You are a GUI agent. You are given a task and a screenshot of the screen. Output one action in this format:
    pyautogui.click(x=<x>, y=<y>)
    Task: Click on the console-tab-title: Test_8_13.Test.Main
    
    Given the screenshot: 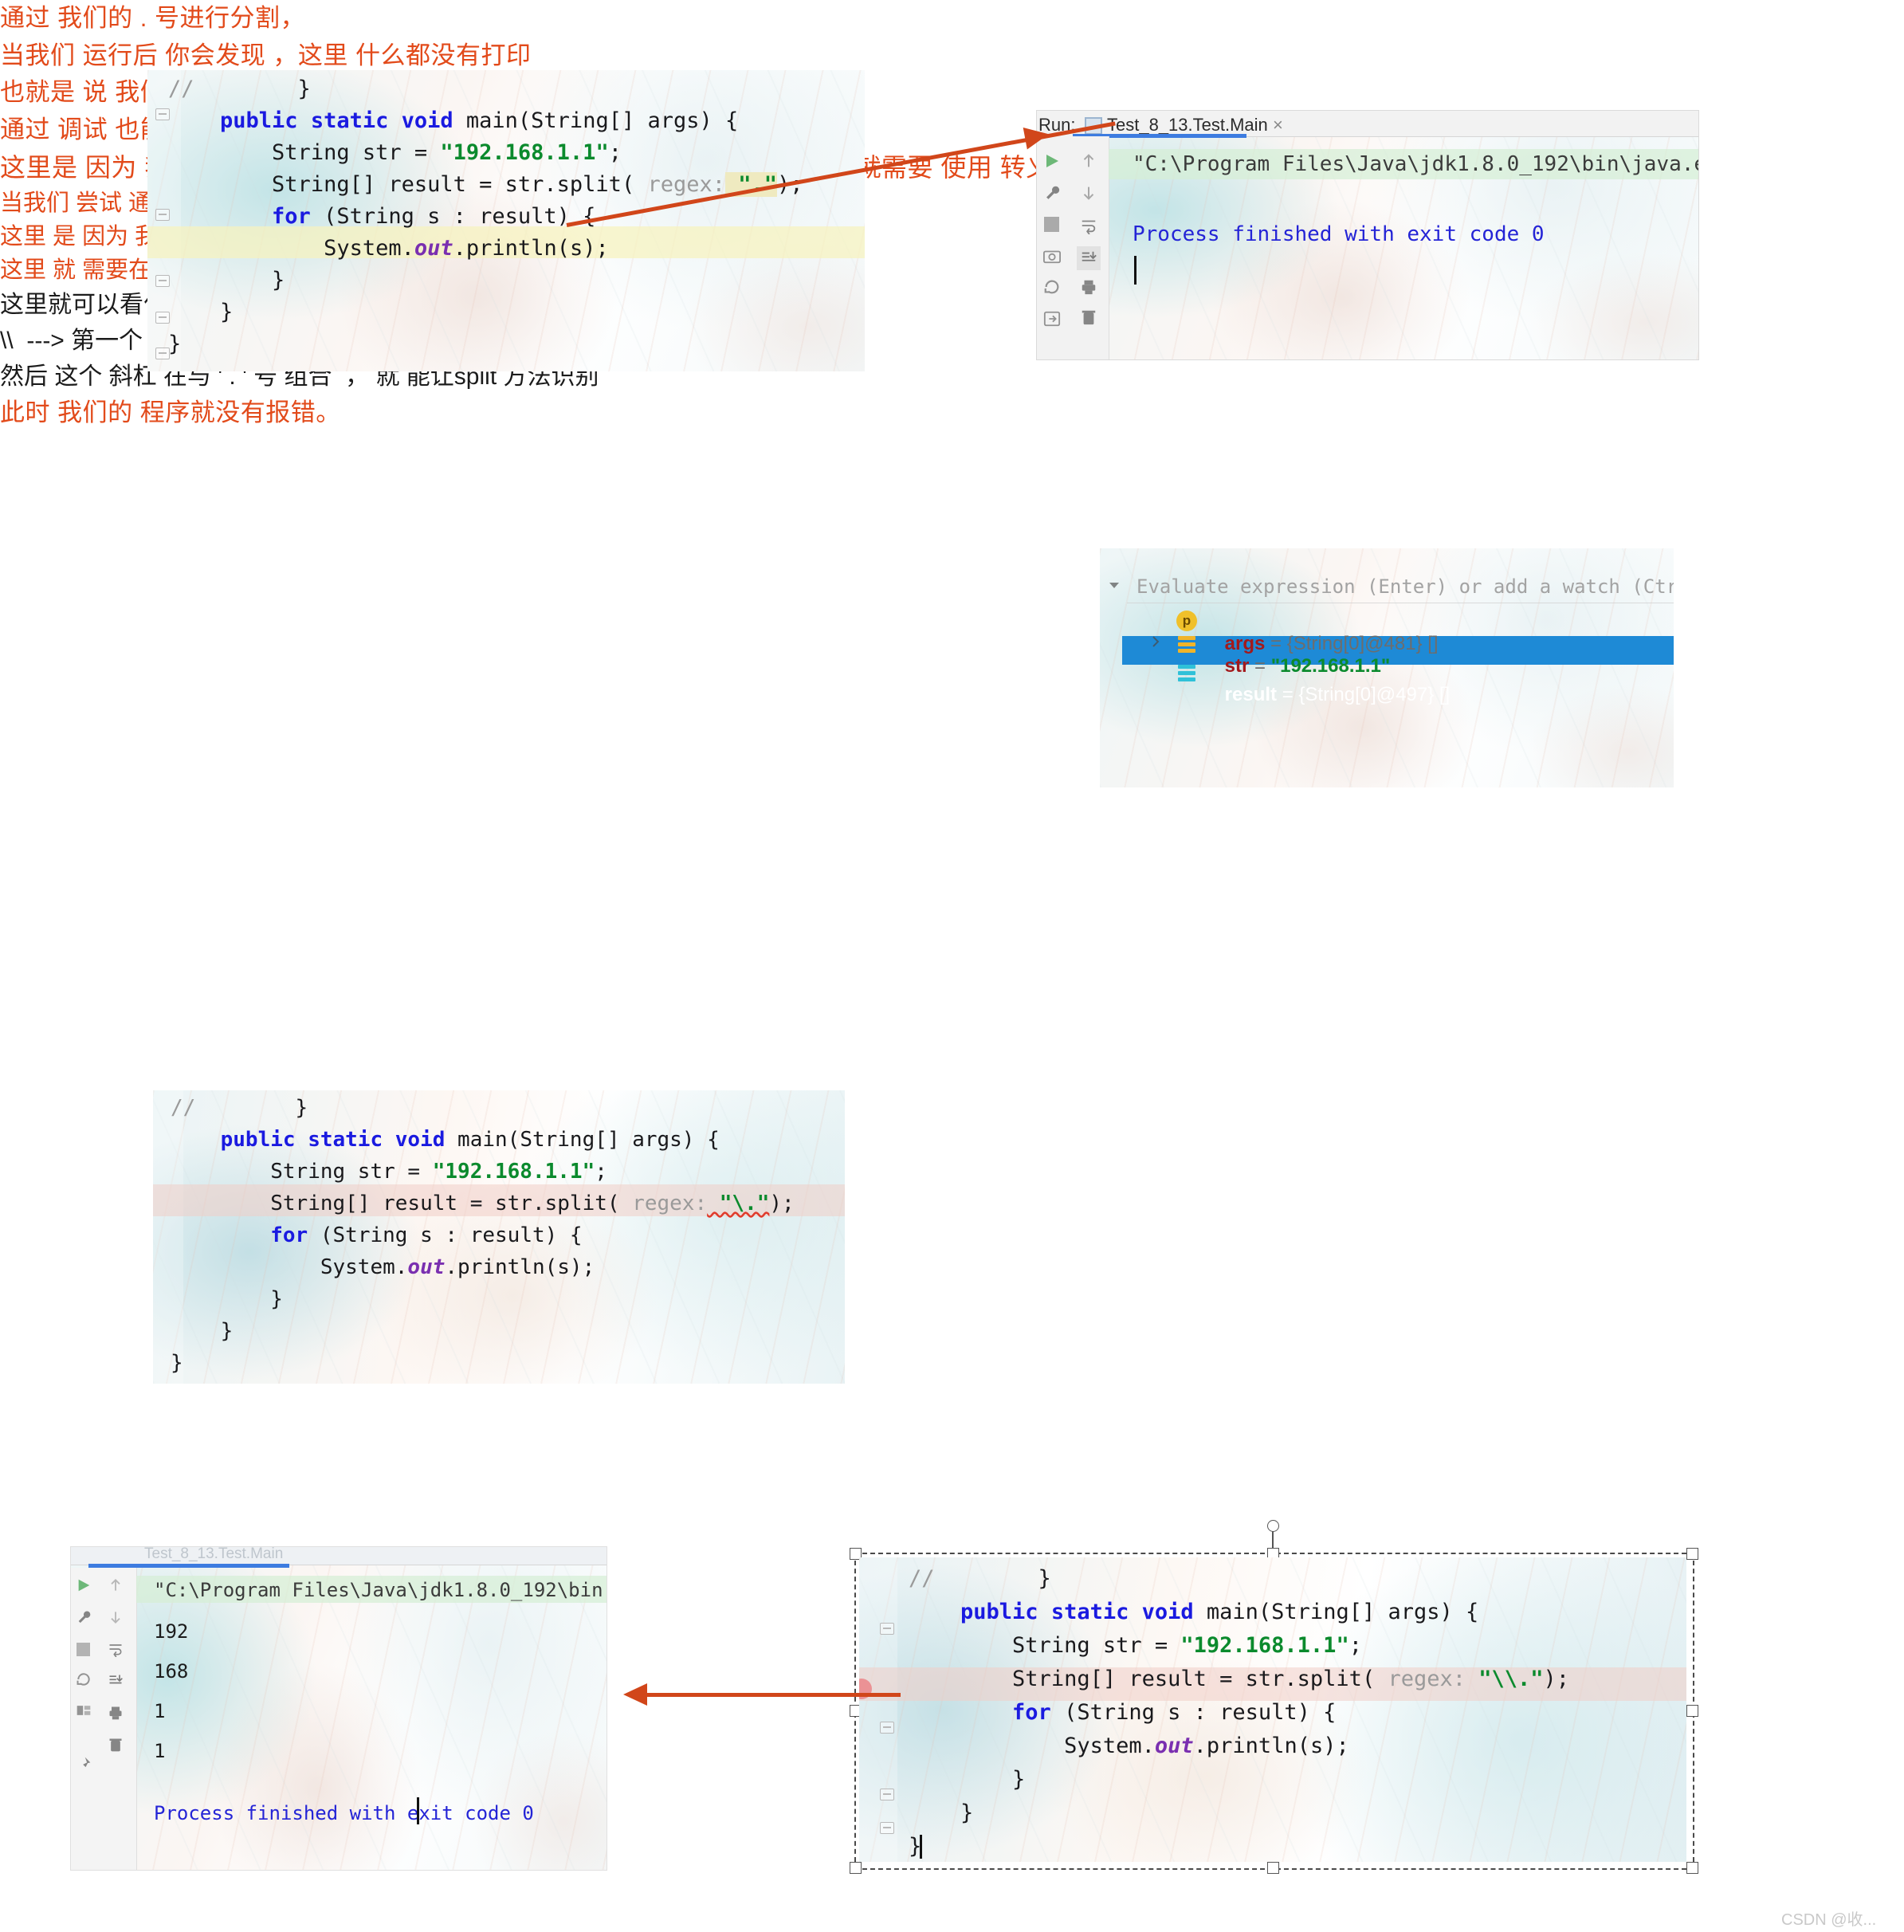 What is the action you would take?
    pyautogui.click(x=1187, y=125)
    